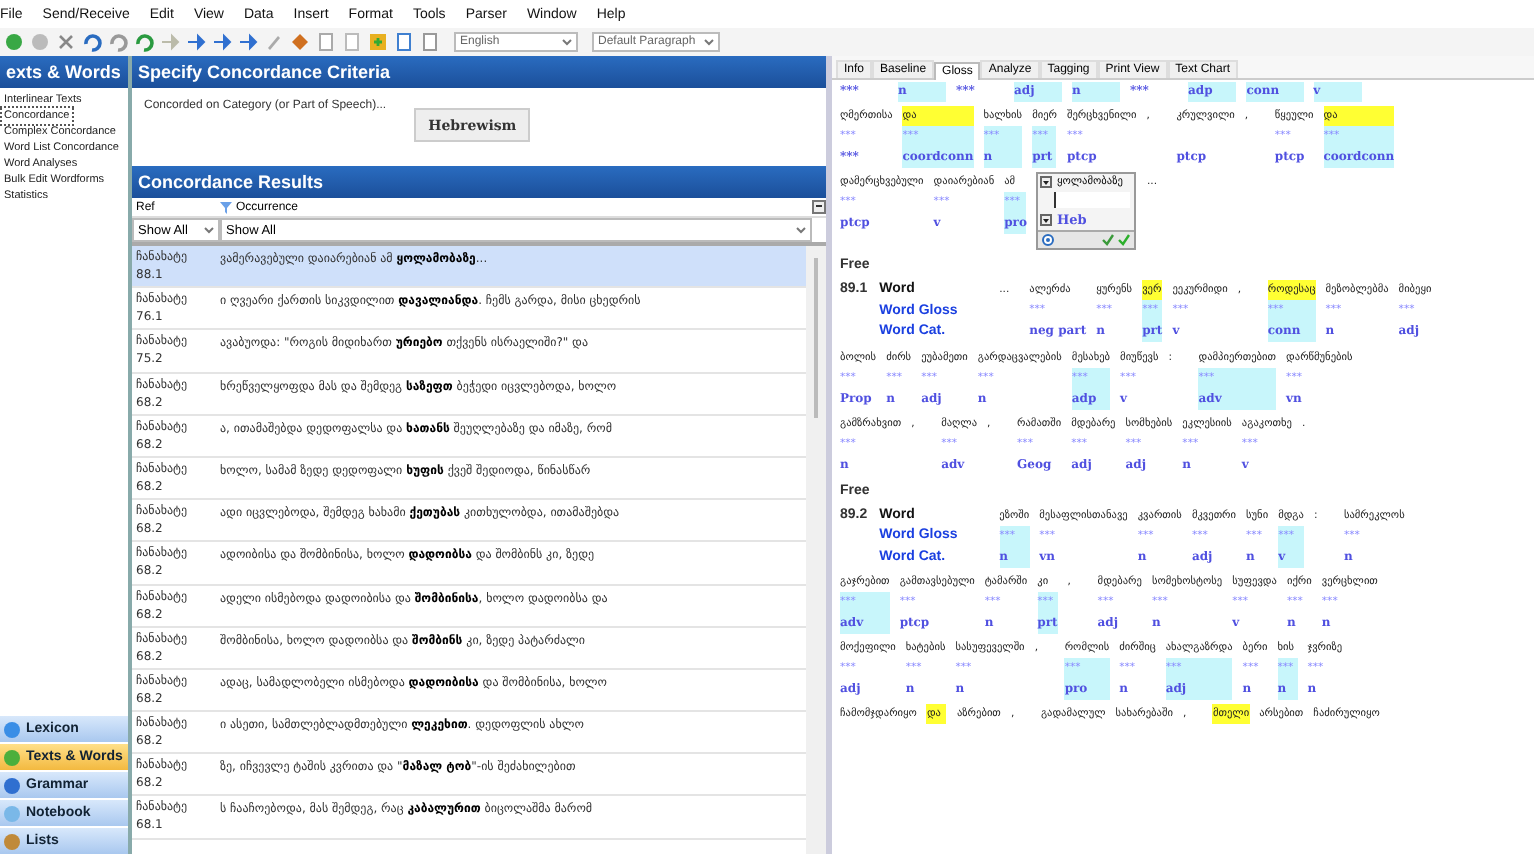 This screenshot has height=854, width=1534. Describe the element at coordinates (404, 42) in the screenshot. I see `document-icon` at that location.